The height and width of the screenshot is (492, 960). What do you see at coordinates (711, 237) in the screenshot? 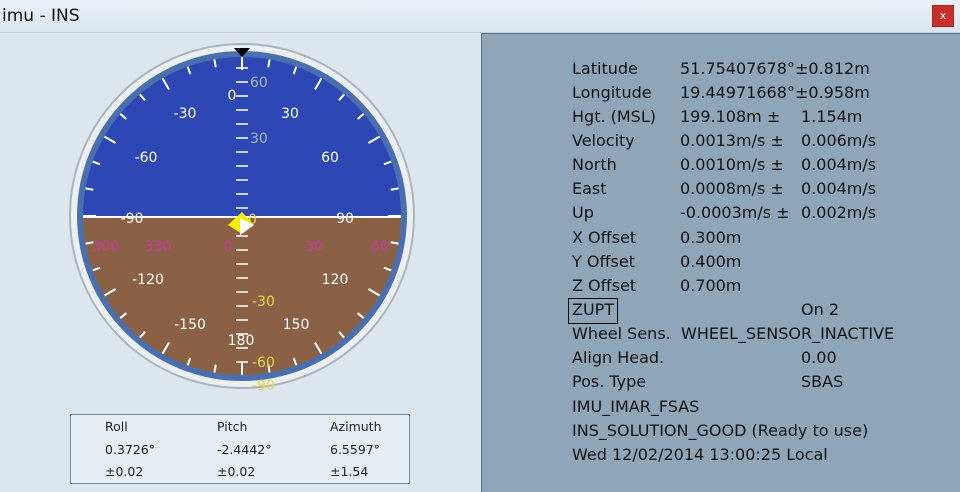
I see `x-offset-value: 0.300m` at bounding box center [711, 237].